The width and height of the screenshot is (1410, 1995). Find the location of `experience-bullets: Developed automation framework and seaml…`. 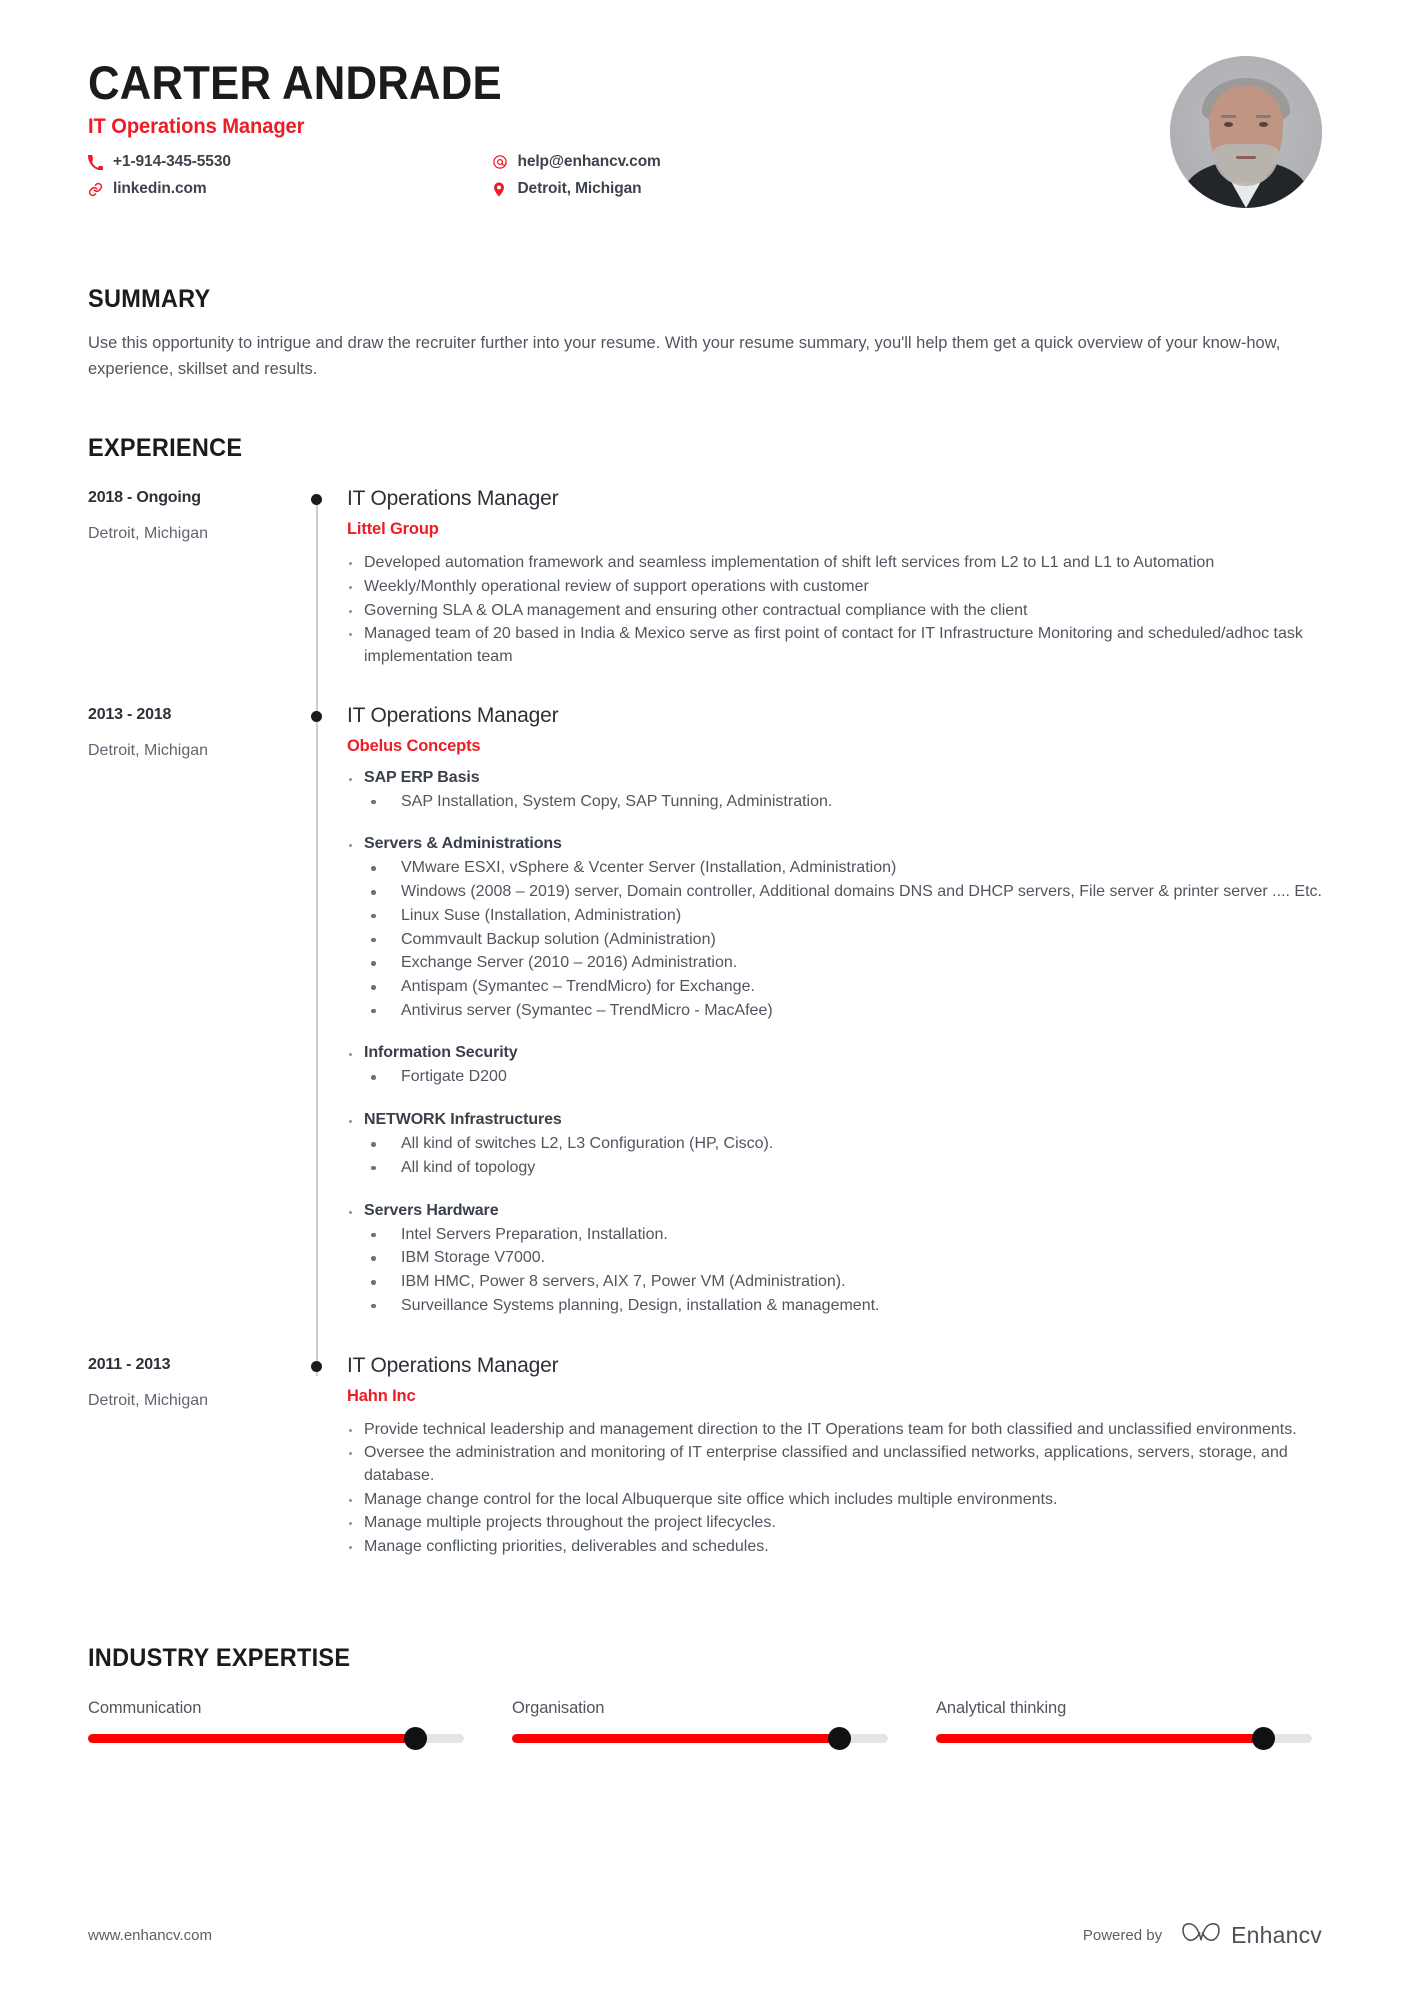

experience-bullets: Developed automation framework and seaml… is located at coordinates (834, 610).